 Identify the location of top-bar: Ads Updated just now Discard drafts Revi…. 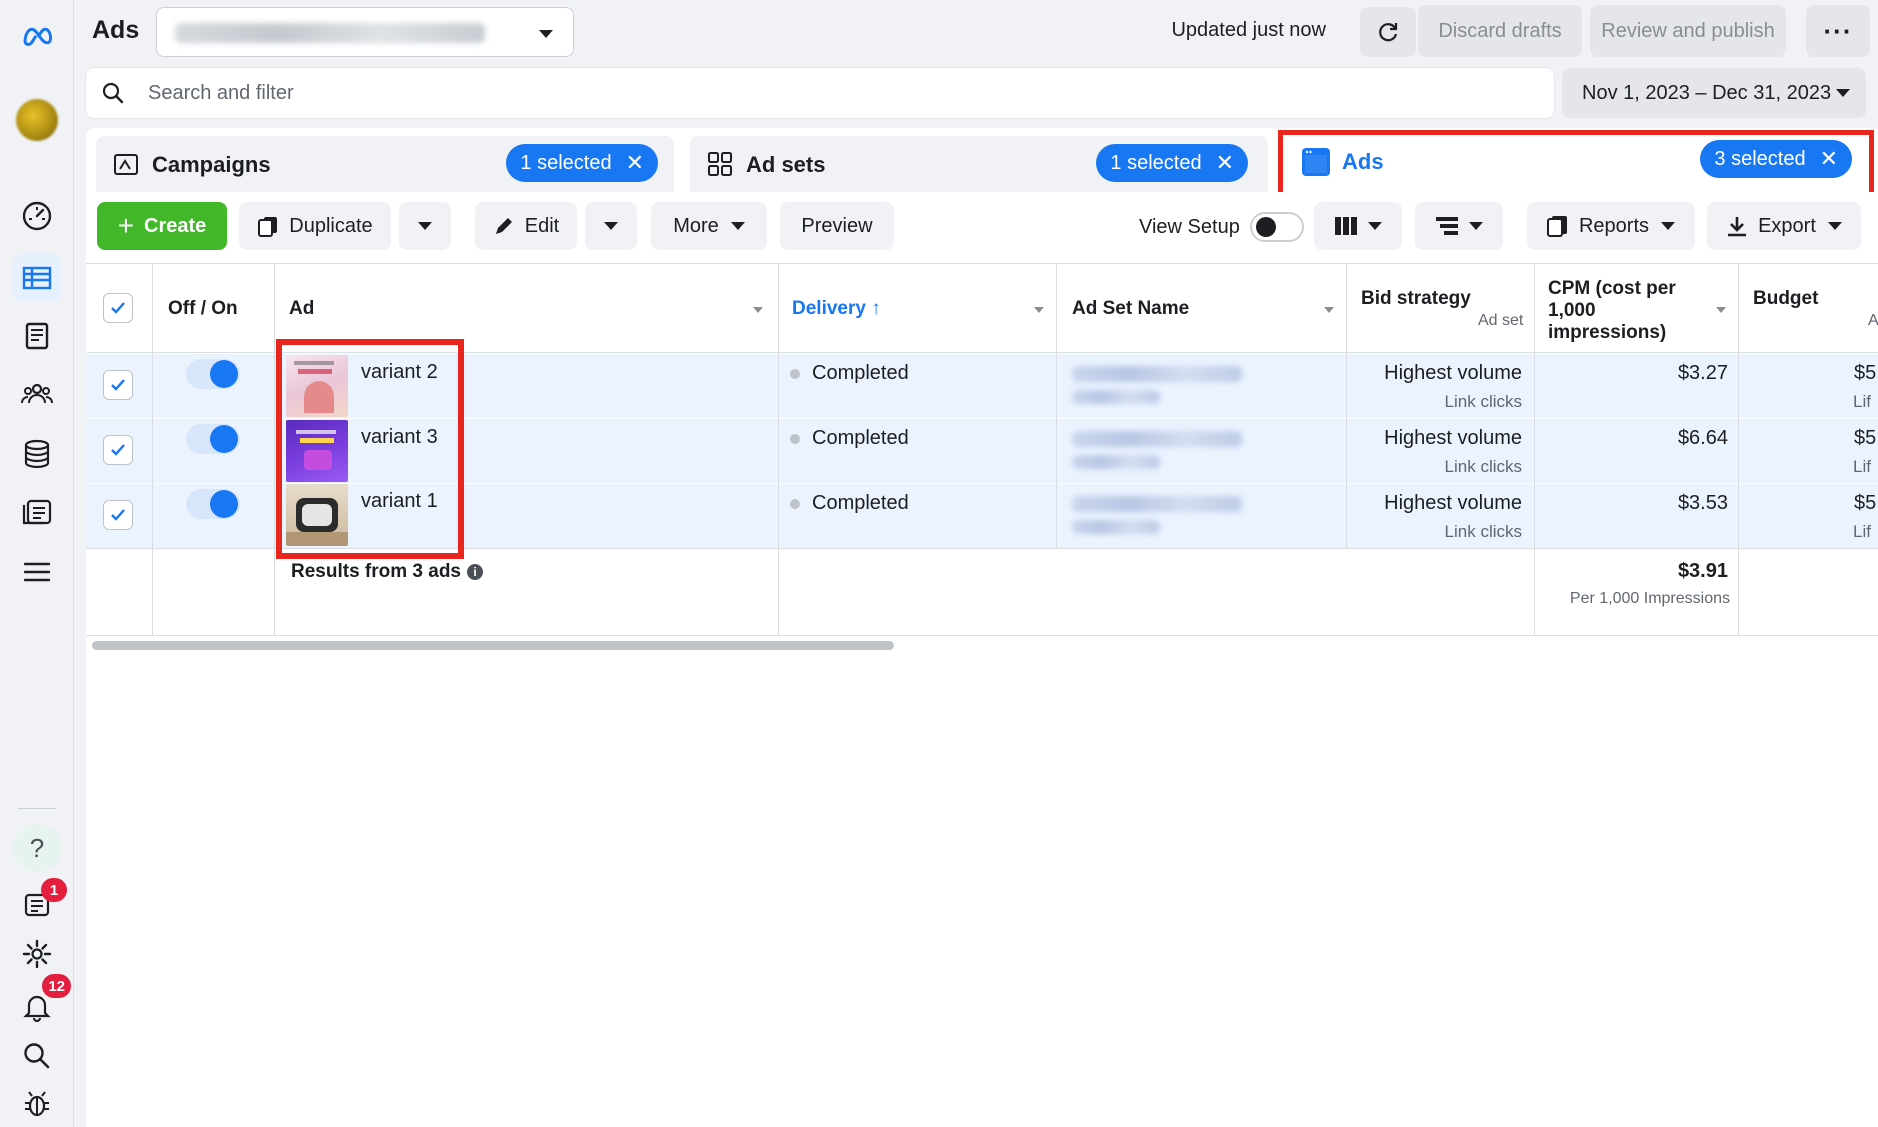
(976, 31).